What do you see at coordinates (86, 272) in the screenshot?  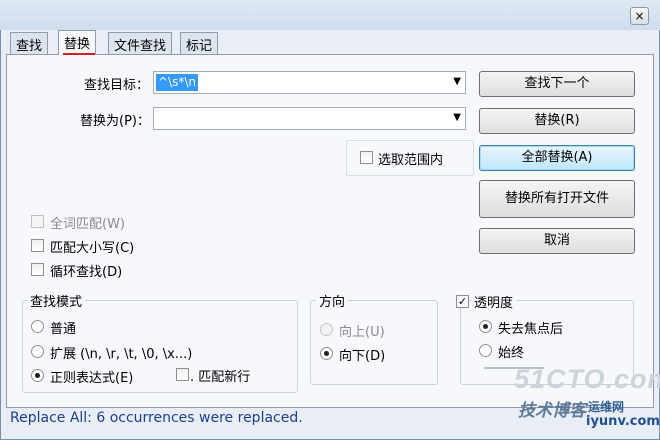 I see `wrap-around-label: 循环查找(D)` at bounding box center [86, 272].